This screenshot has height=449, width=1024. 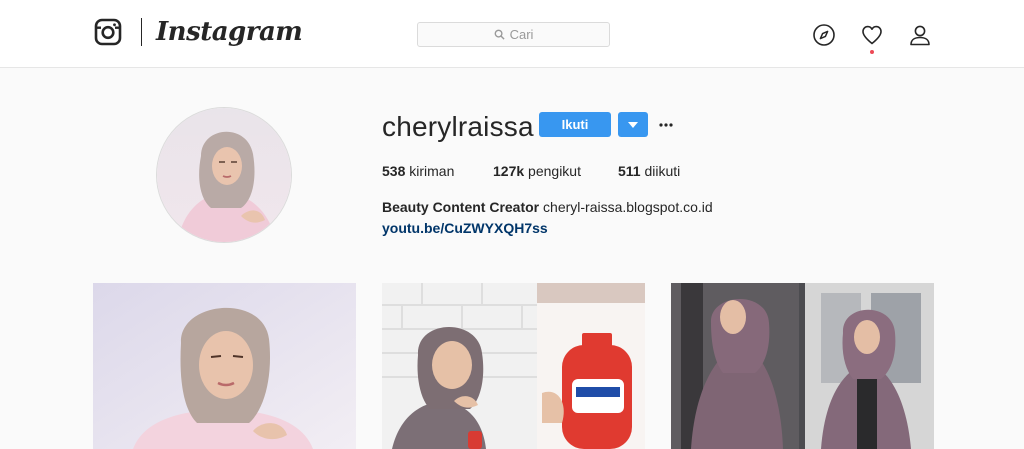 I want to click on profile-avatar, so click(x=224, y=175).